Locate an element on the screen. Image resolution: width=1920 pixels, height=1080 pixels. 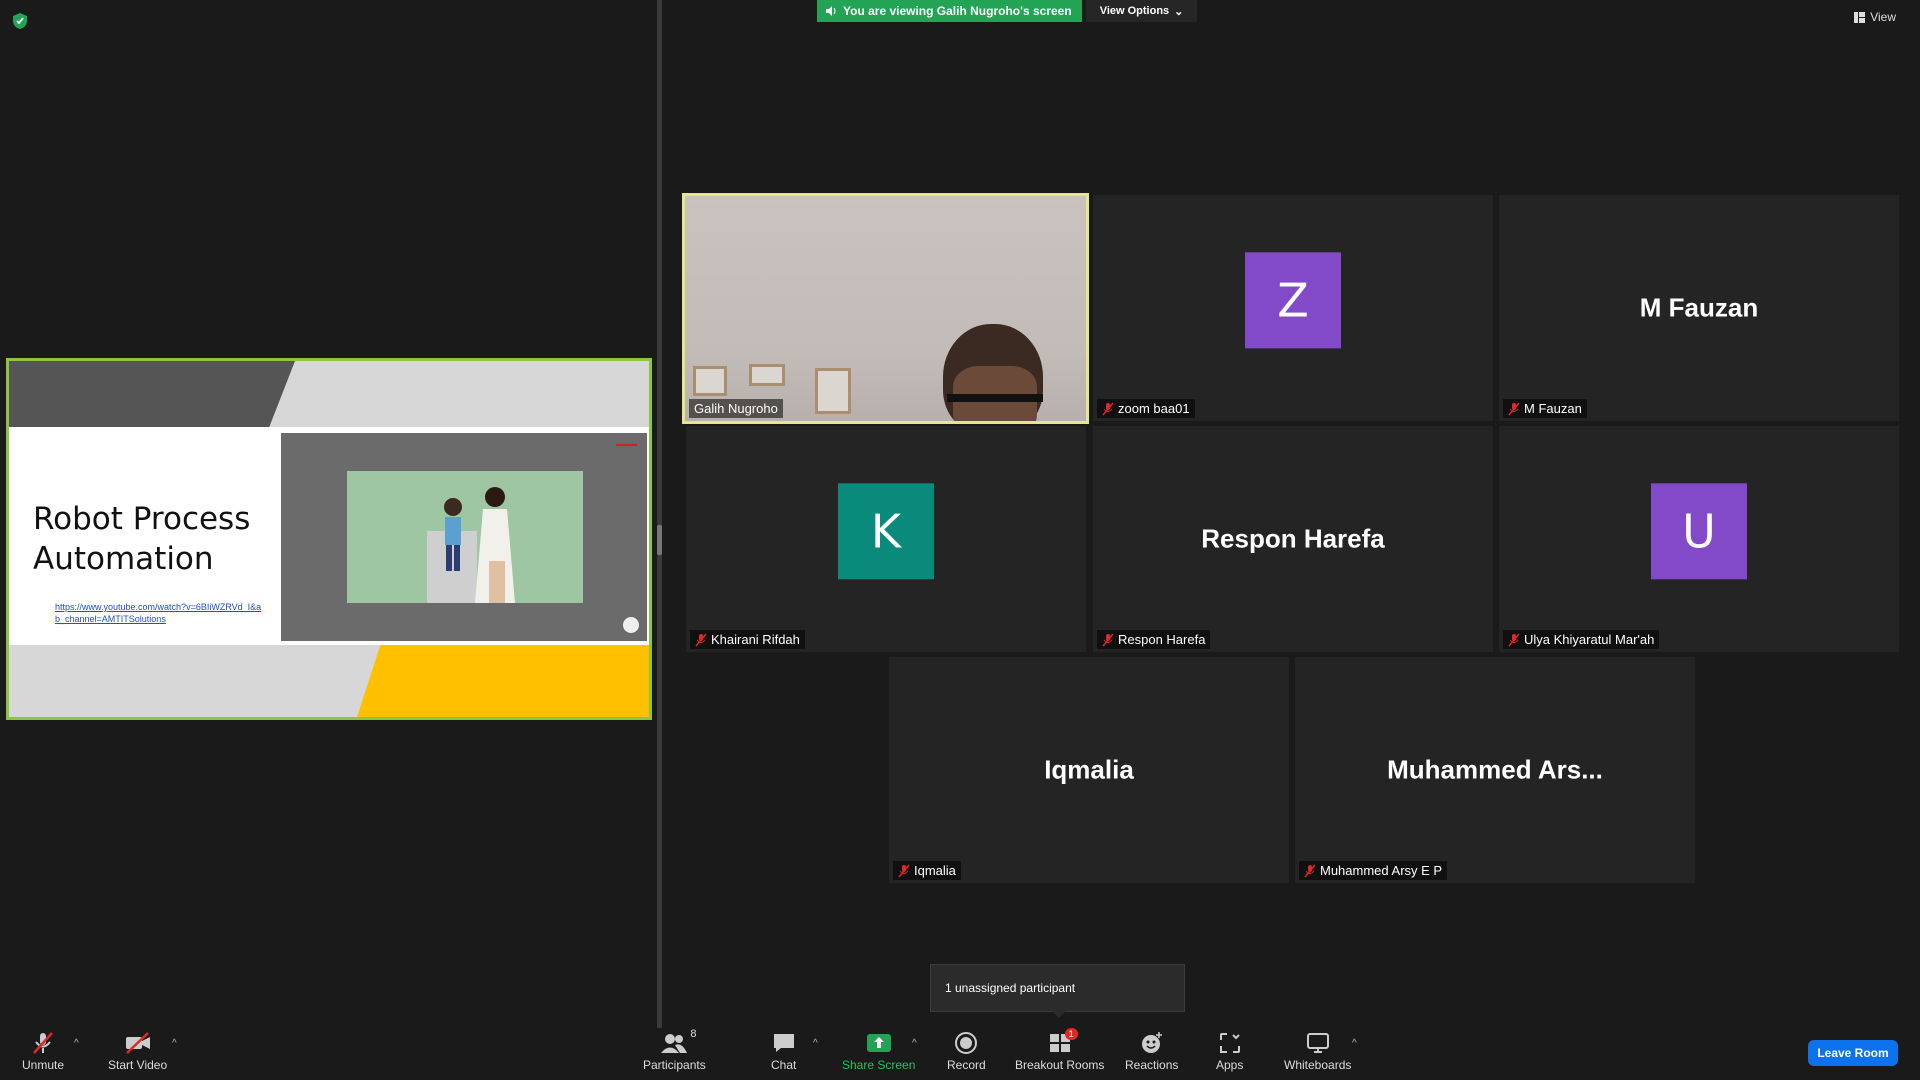
participant-tile: U Ulya Khiyaratul Mar'ah is located at coordinates (1699, 539).